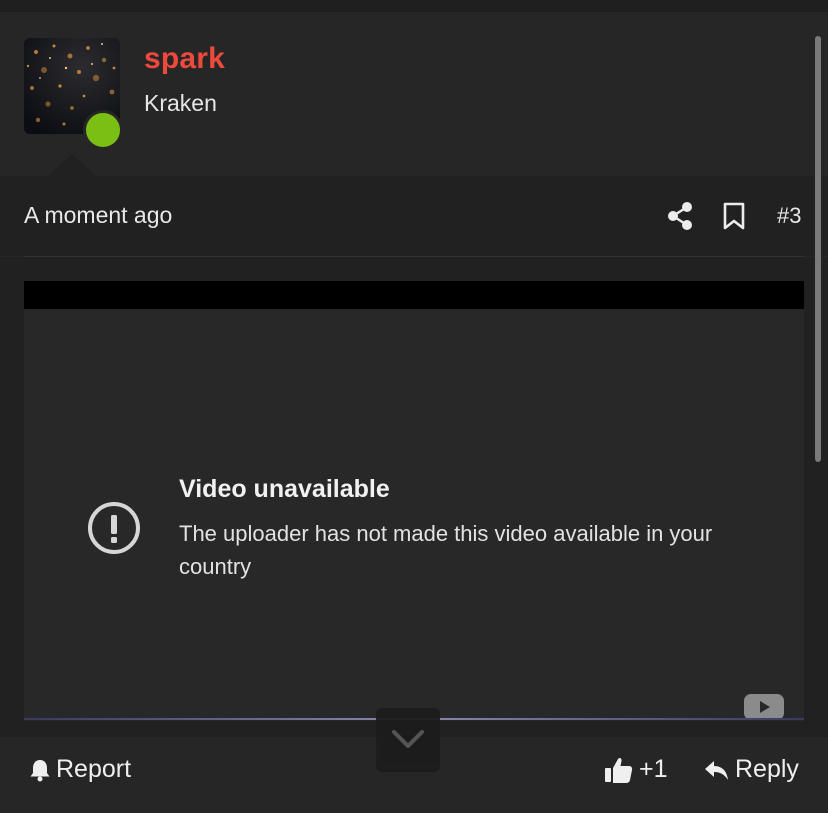 Image resolution: width=828 pixels, height=813 pixels. What do you see at coordinates (680, 216) in the screenshot?
I see `share-icon` at bounding box center [680, 216].